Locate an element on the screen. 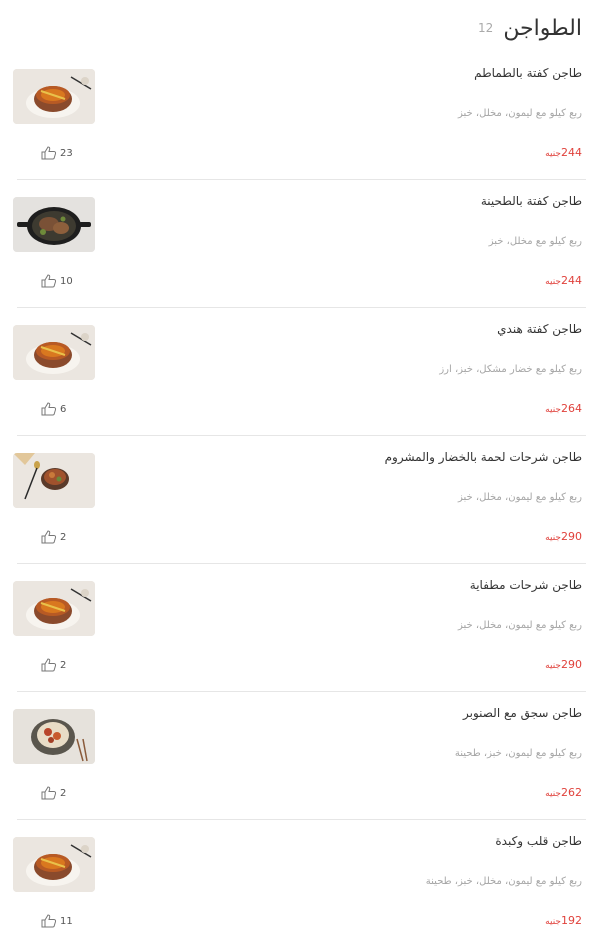  dish-price: 264جنيه is located at coordinates (563, 408).